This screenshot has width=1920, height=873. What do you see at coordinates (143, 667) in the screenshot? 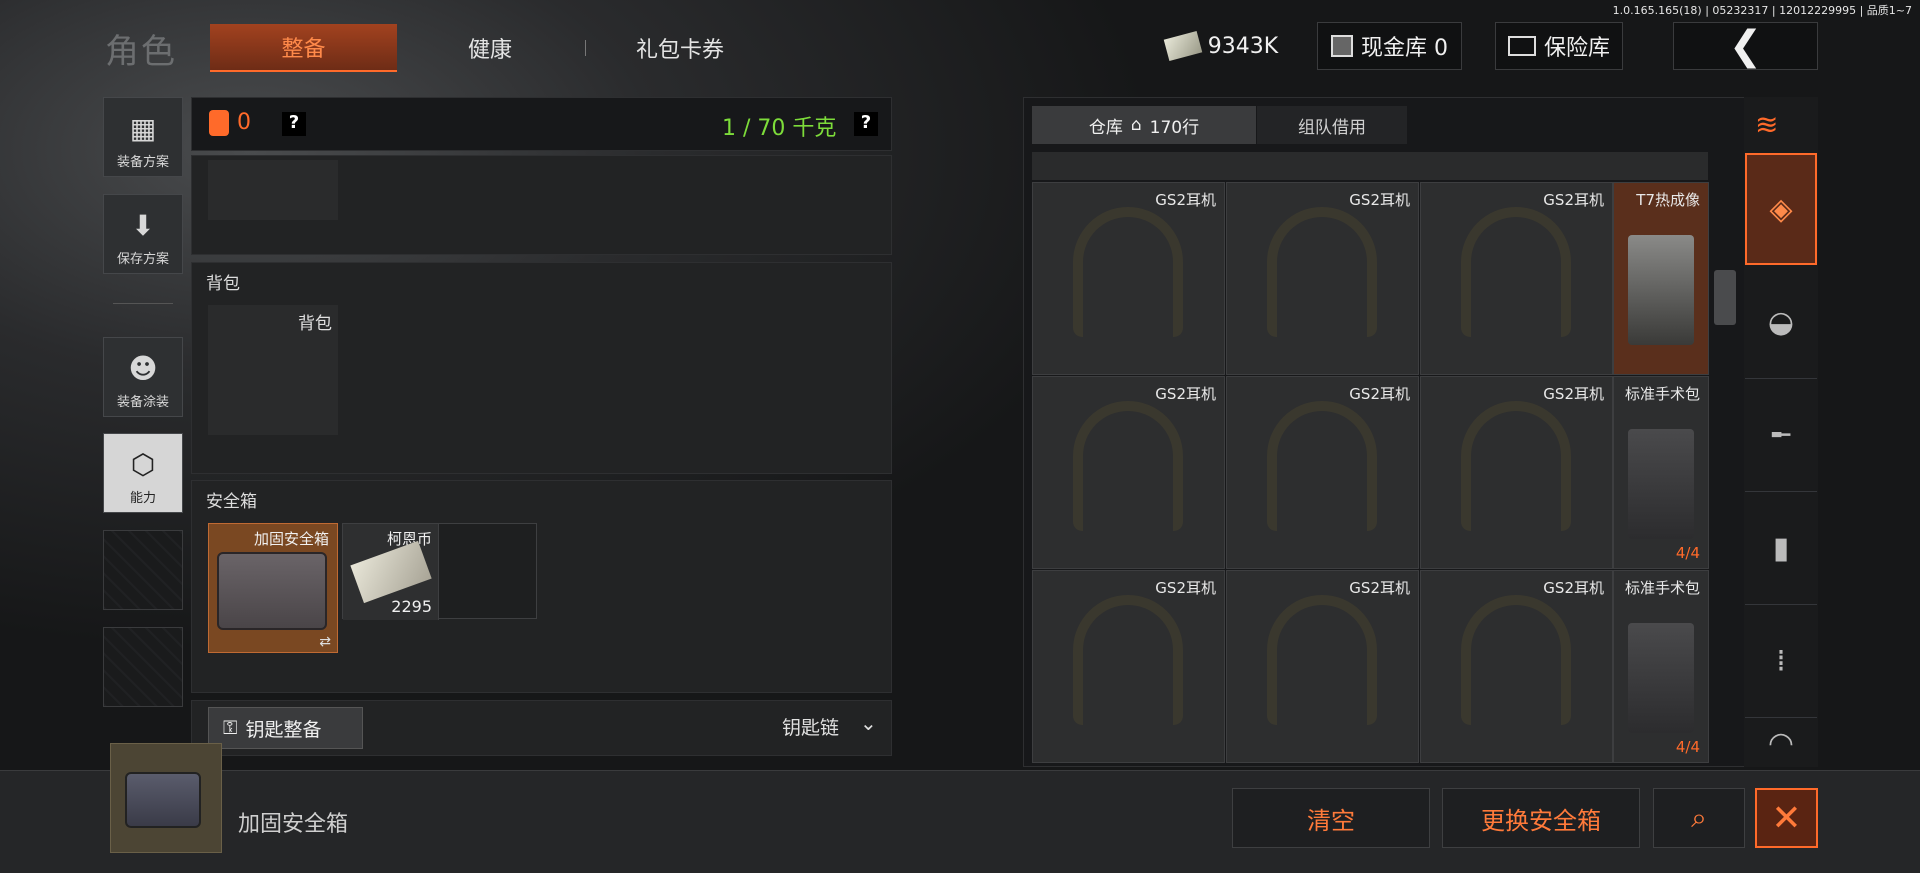
I see `sidebar-empty-slot` at bounding box center [143, 667].